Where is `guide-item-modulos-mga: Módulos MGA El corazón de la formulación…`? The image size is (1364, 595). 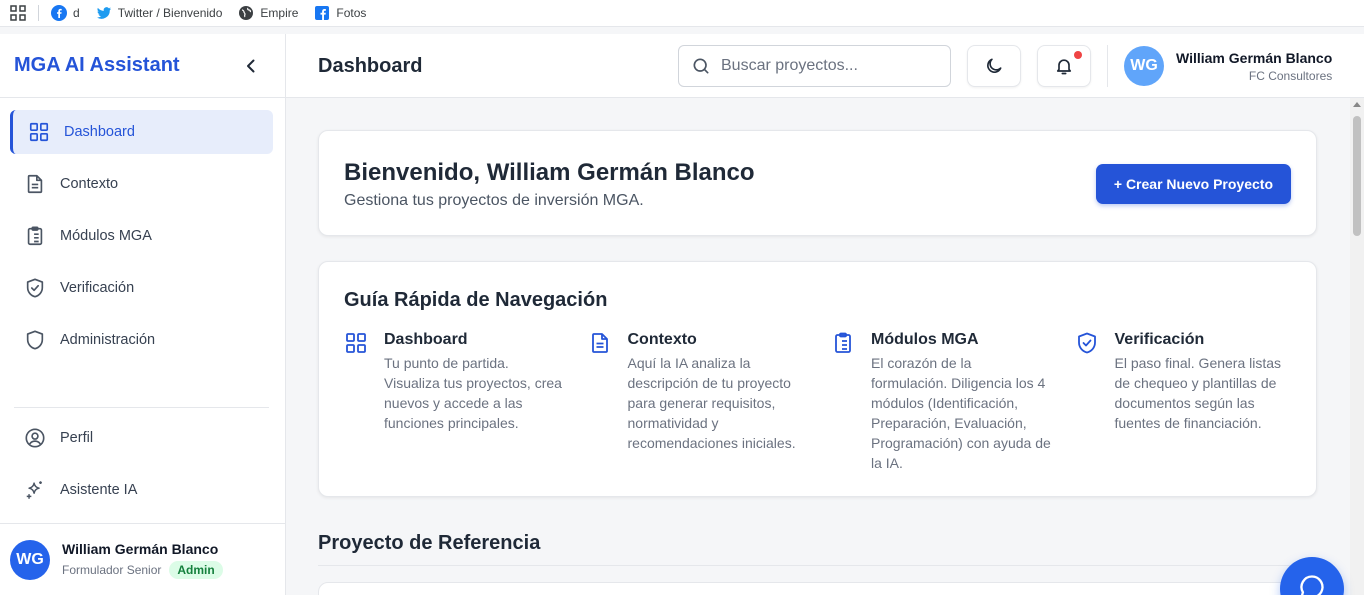 guide-item-modulos-mga: Módulos MGA El corazón de la formulación… is located at coordinates (953, 402).